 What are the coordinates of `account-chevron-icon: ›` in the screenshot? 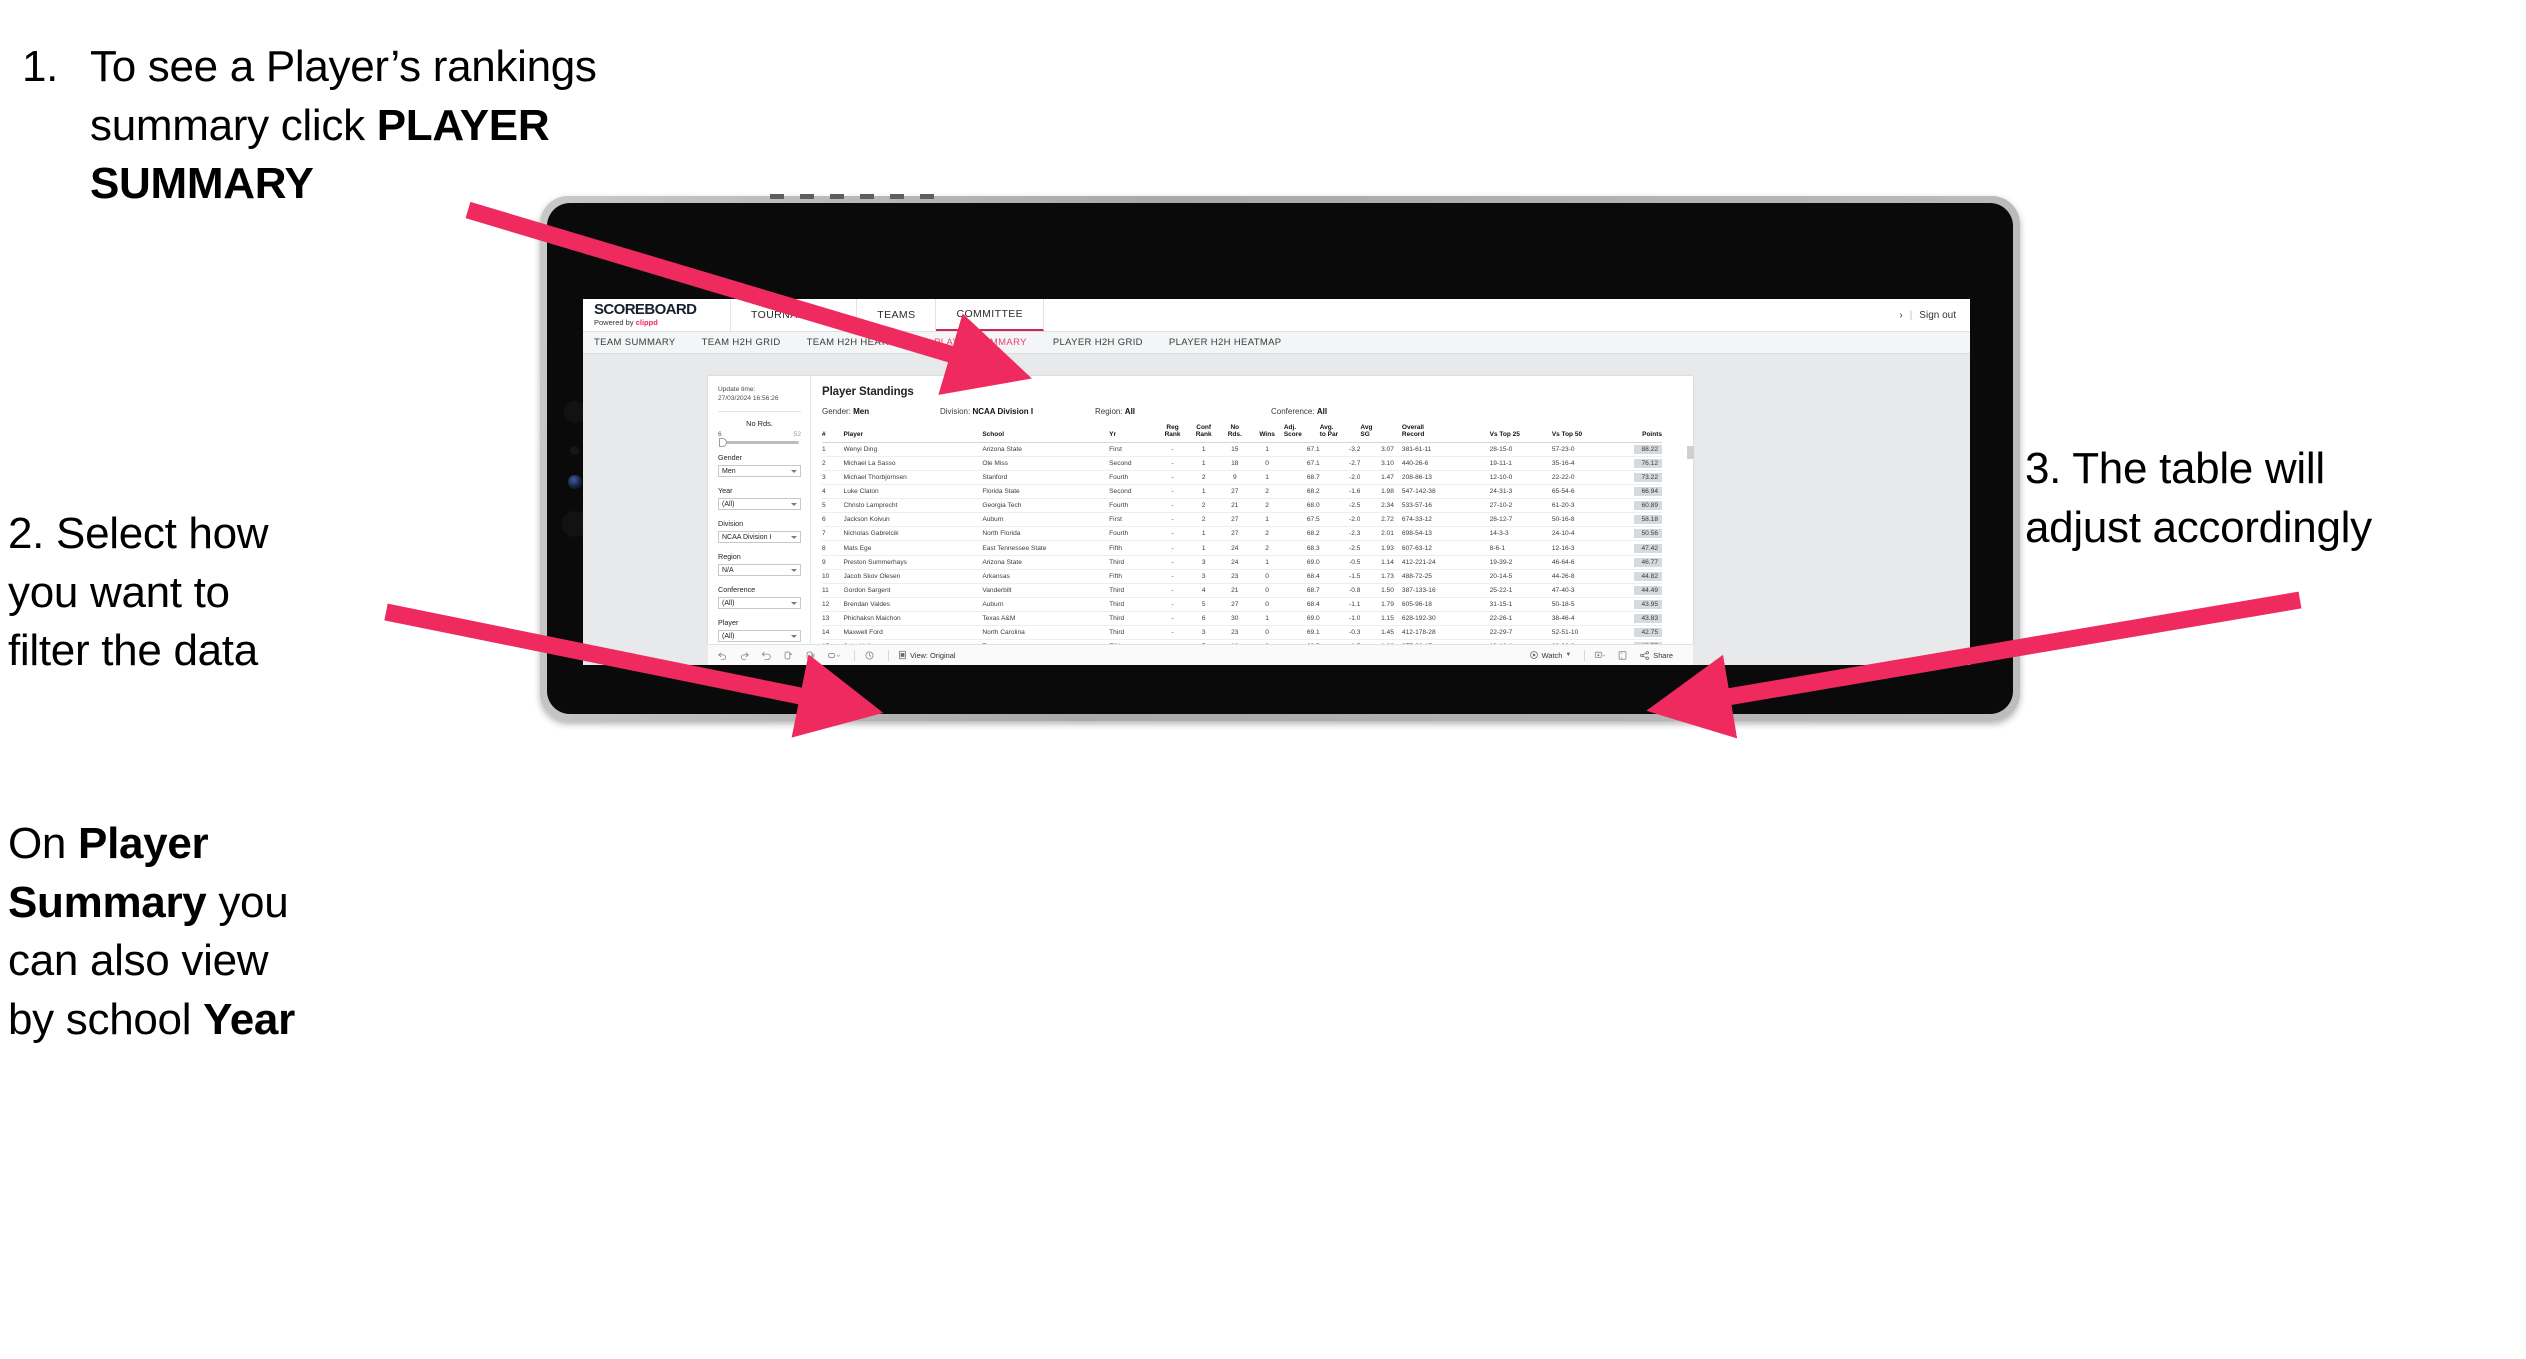 It's located at (1900, 315).